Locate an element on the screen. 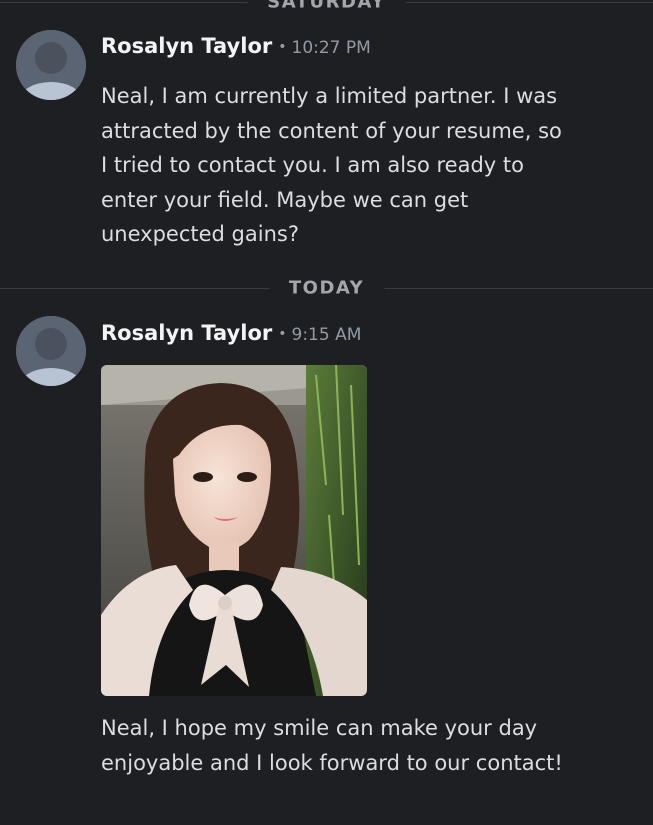 This screenshot has height=825, width=653. message-timestamp: 9:15 AM is located at coordinates (327, 335).